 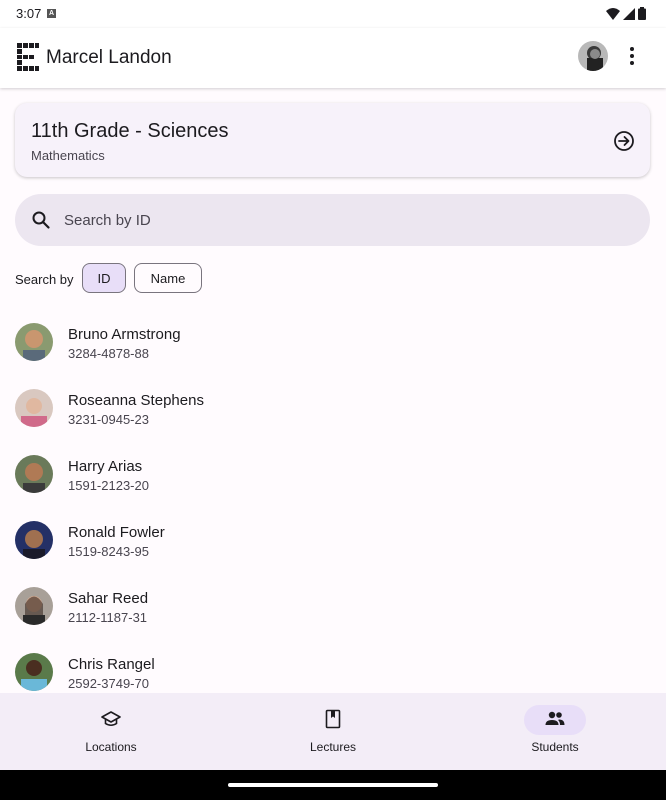 I want to click on student-name: Roseanna Stephens, so click(x=136, y=400).